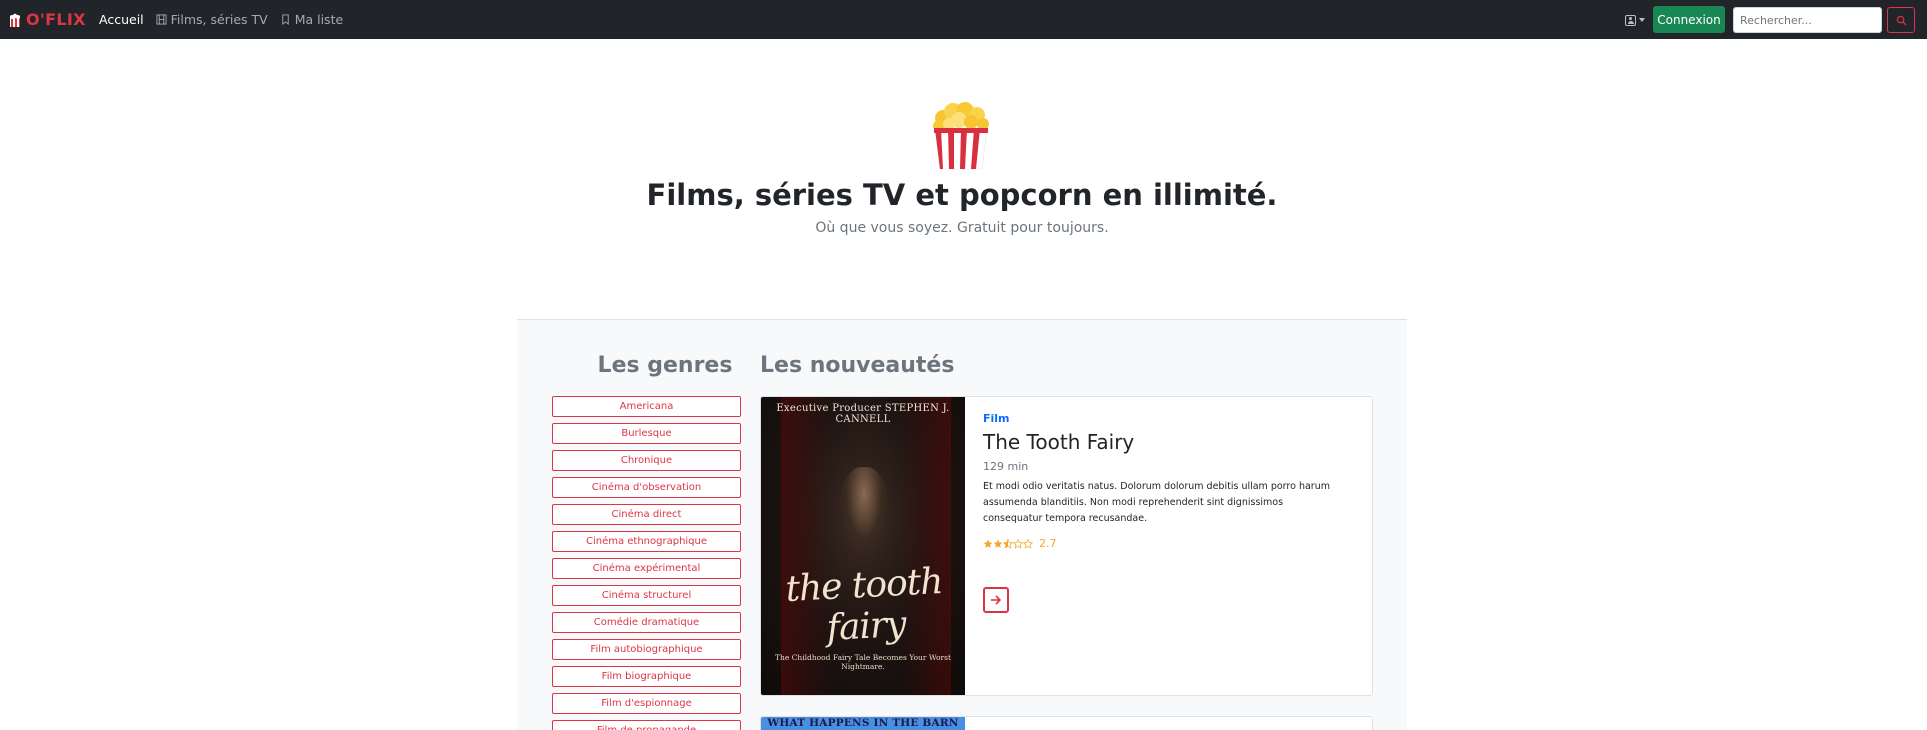 The image size is (1927, 730). I want to click on genre-button: Cinéma d'observation, so click(646, 487).